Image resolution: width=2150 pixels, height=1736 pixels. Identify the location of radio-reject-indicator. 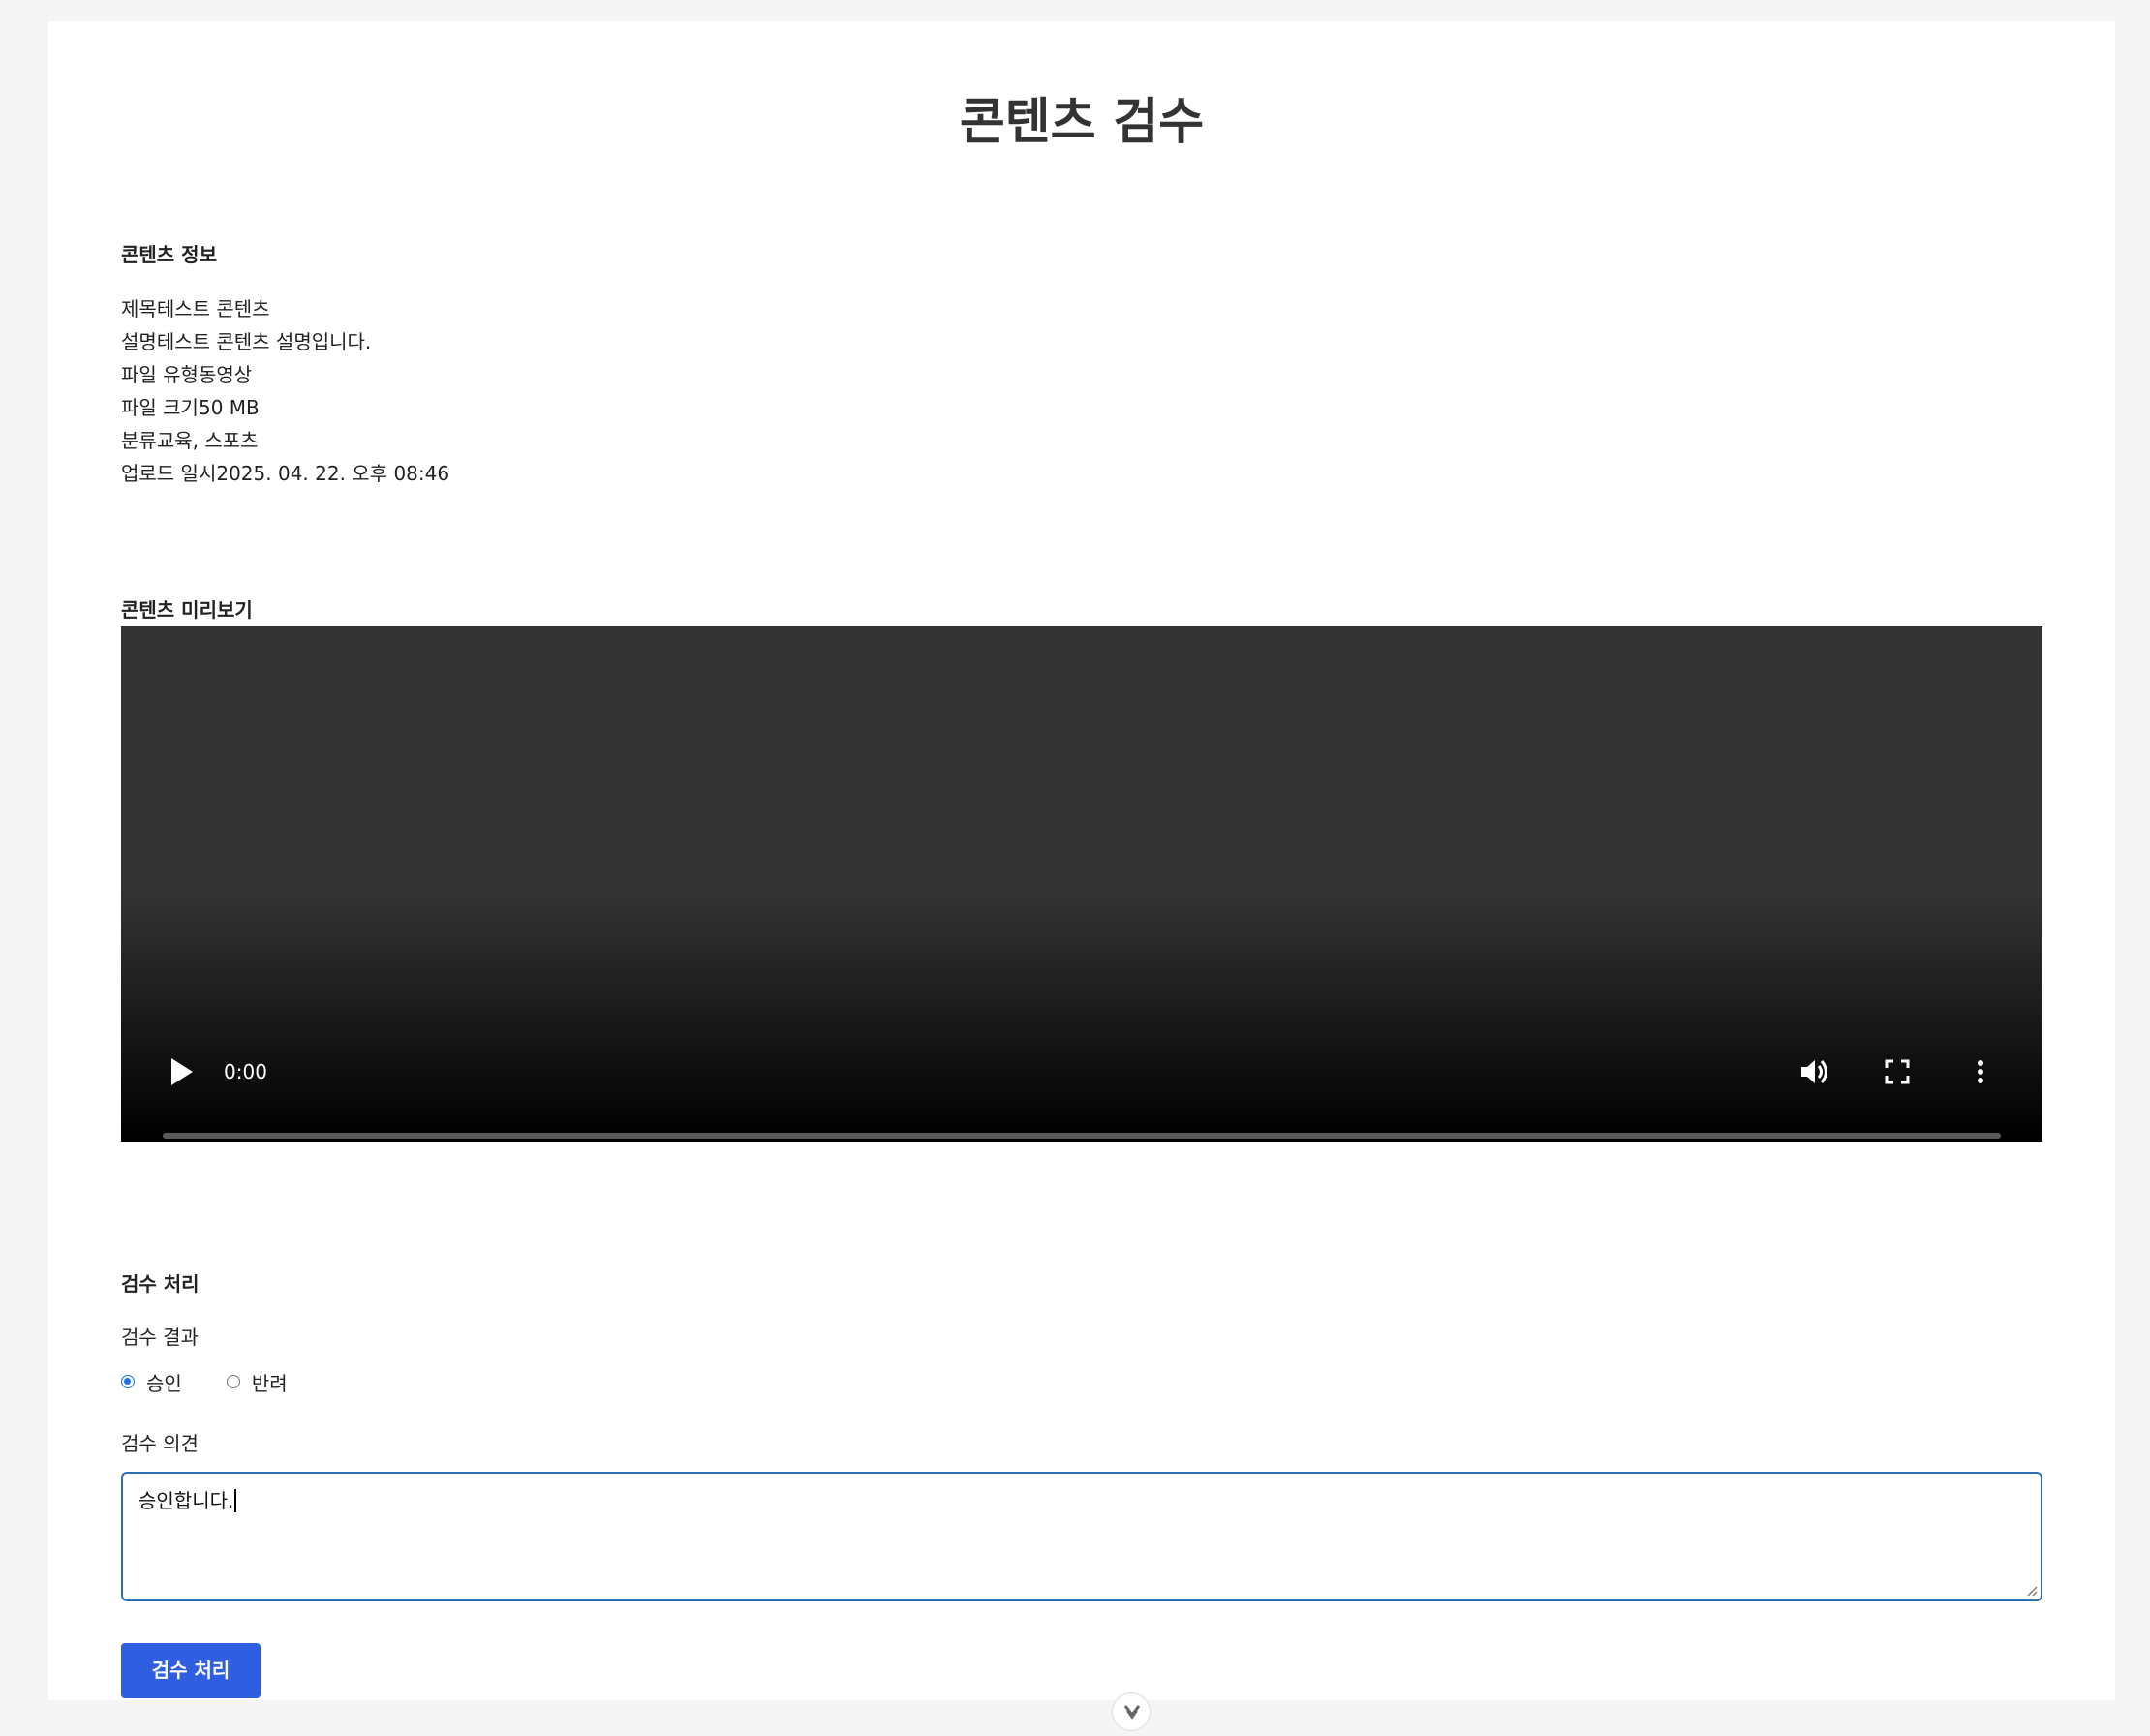
(233, 1381).